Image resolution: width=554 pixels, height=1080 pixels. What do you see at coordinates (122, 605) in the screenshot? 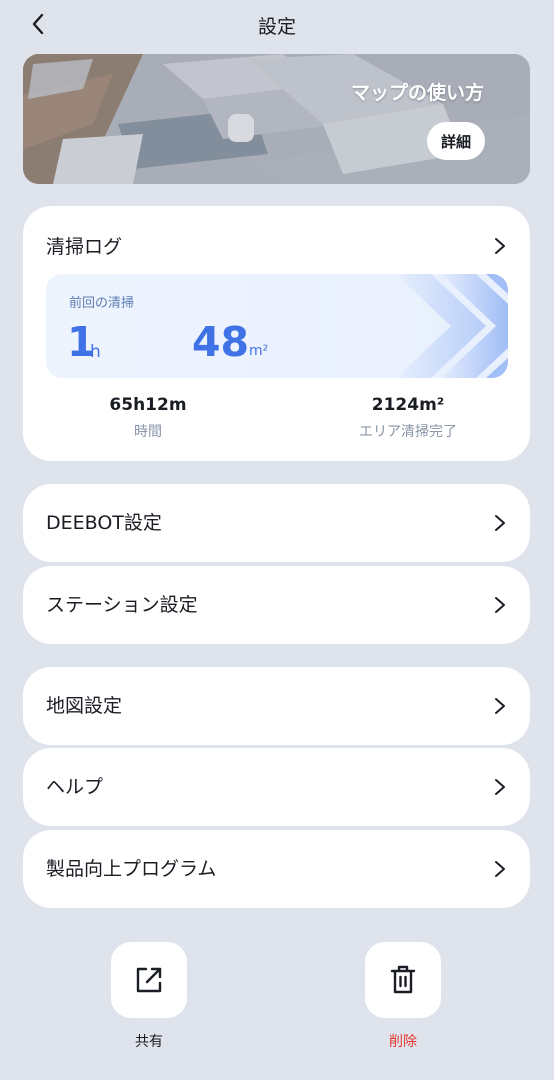
I see `menu-item-label: ステーション設定` at bounding box center [122, 605].